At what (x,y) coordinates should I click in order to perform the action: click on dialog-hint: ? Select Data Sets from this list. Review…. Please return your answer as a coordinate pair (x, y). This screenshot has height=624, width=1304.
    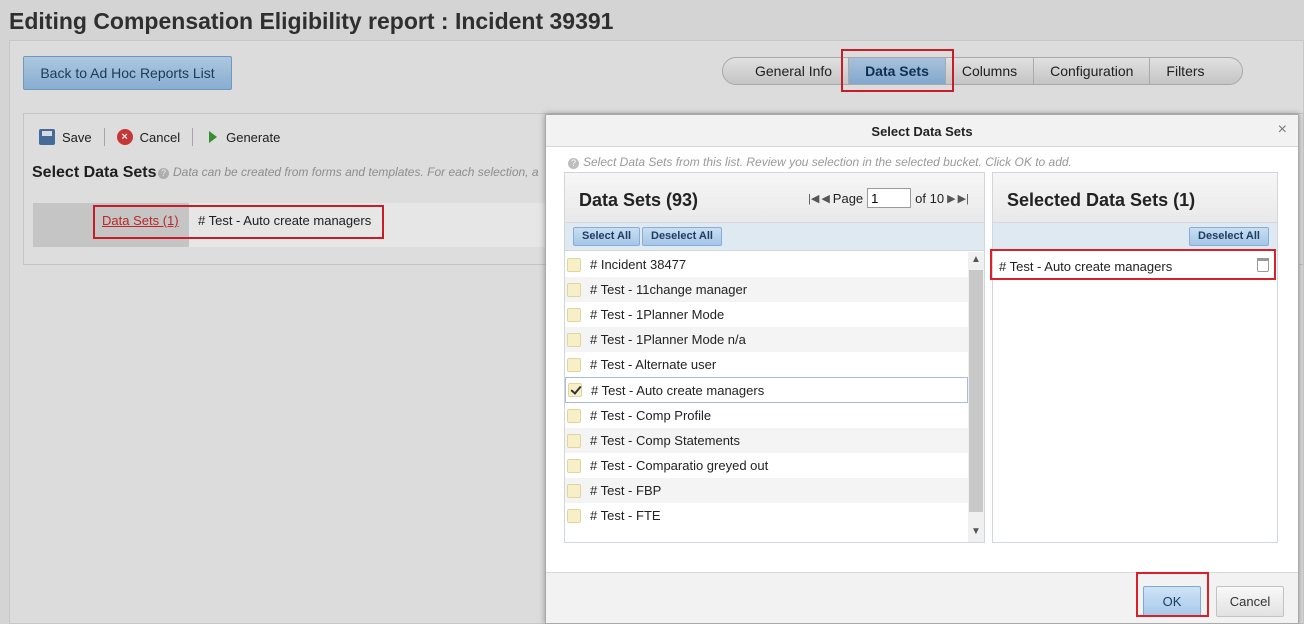
    Looking at the image, I should click on (820, 162).